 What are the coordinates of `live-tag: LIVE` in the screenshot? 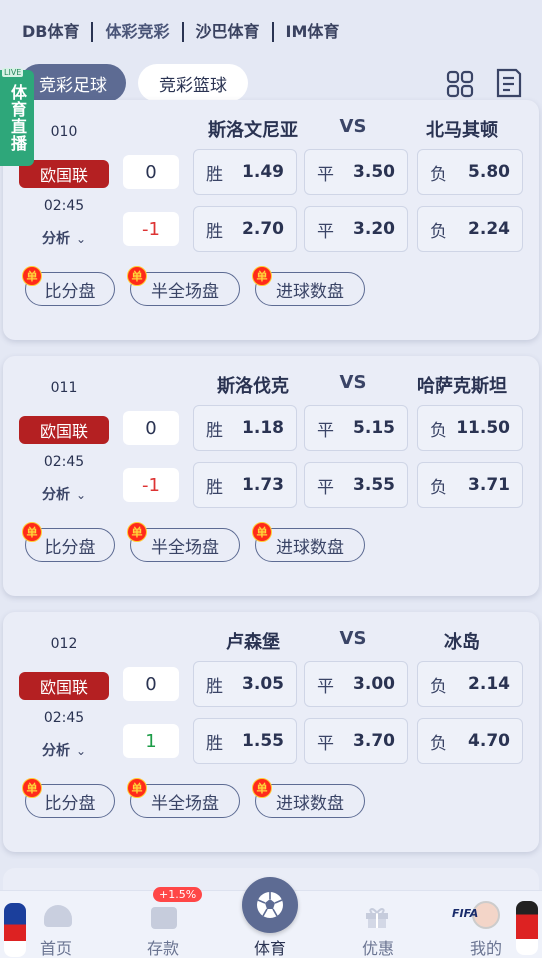 It's located at (13, 72).